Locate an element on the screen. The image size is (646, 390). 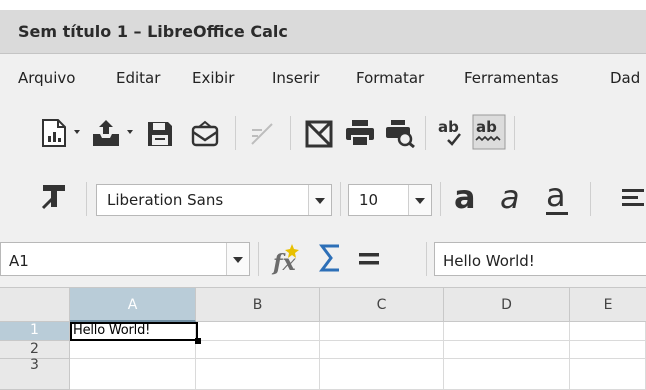
cell-d3 is located at coordinates (507, 374).